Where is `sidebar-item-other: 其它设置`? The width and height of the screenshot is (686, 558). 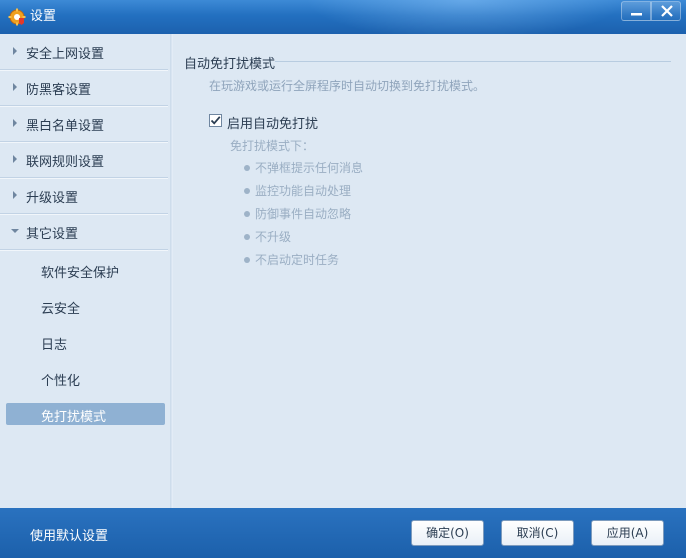
sidebar-item-other: 其它设置 is located at coordinates (84, 232).